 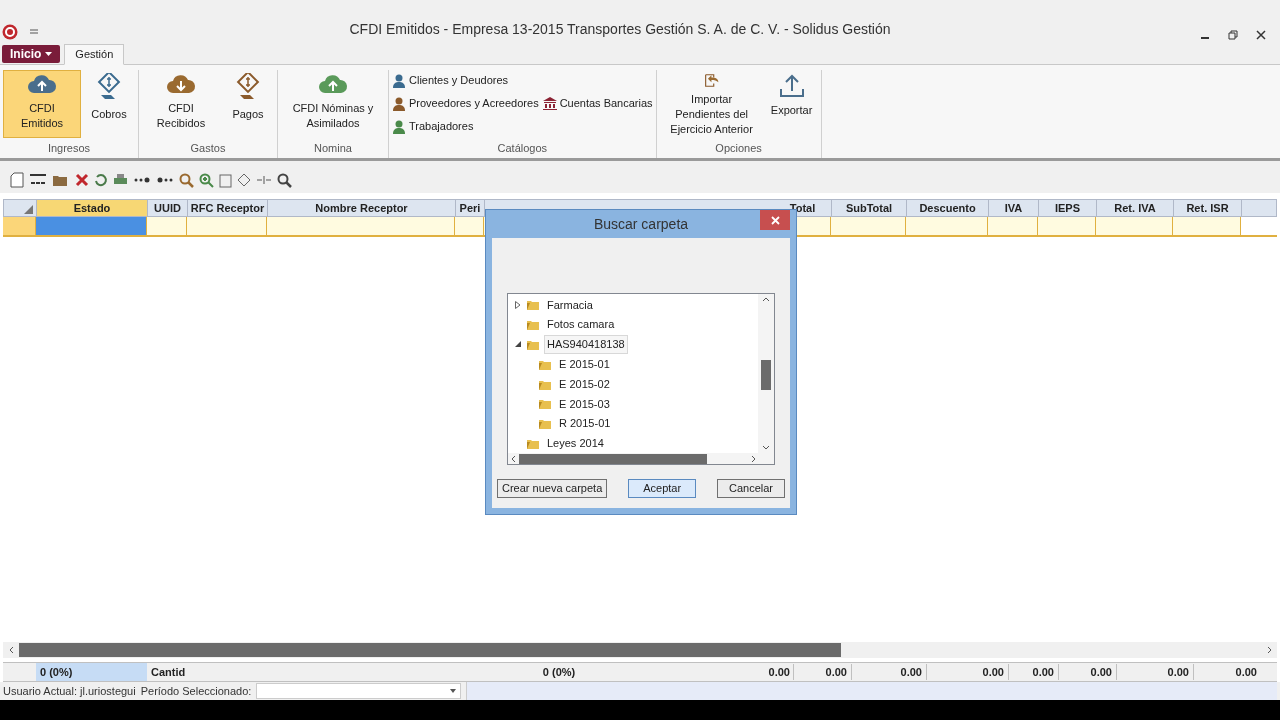 I want to click on app-logo-icon, so click(x=10, y=32).